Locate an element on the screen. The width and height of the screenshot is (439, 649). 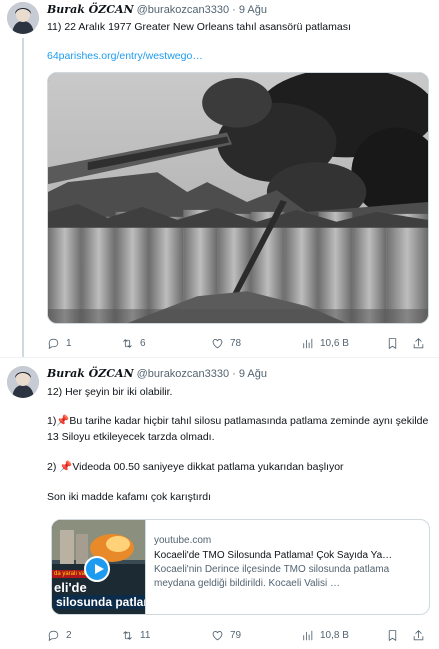
tweet-paragraph: Son iki madde kafamı çok karıştırdı is located at coordinates (129, 497).